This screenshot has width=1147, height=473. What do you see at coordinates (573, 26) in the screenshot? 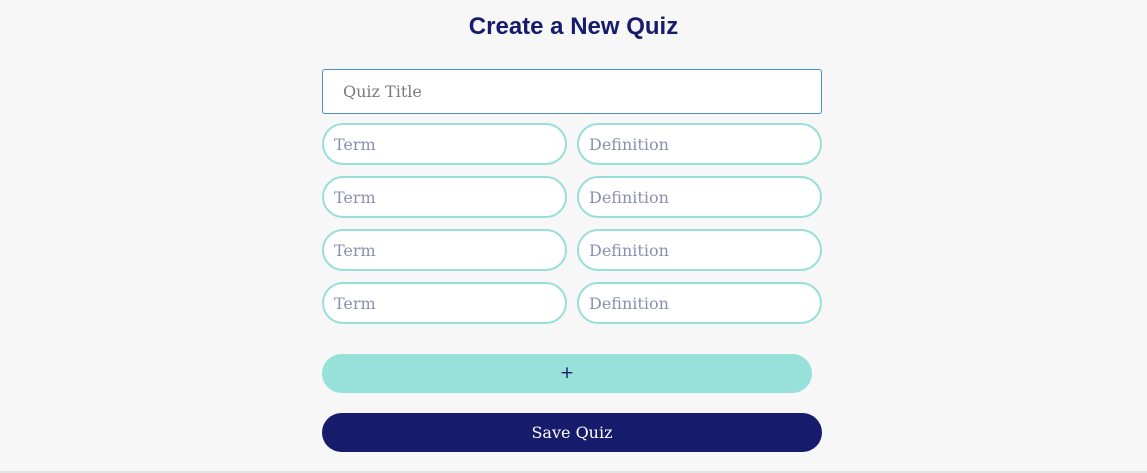
I see `page-title: Create a New Quiz` at bounding box center [573, 26].